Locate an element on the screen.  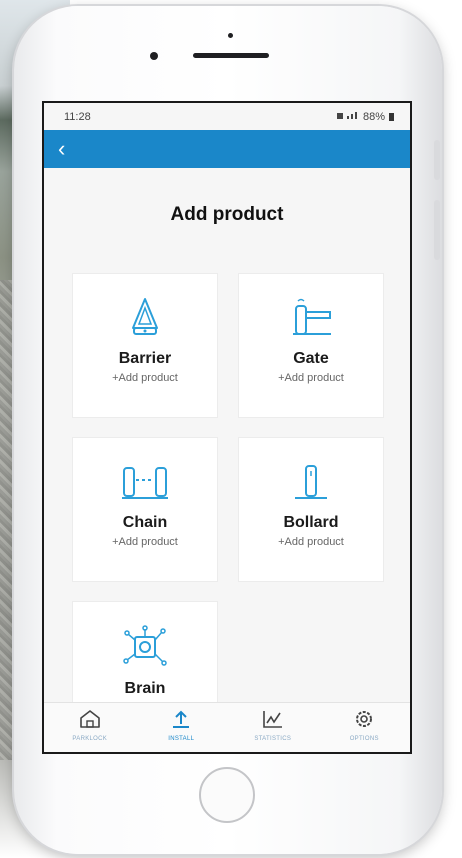
chain-icon is located at coordinates (145, 483).